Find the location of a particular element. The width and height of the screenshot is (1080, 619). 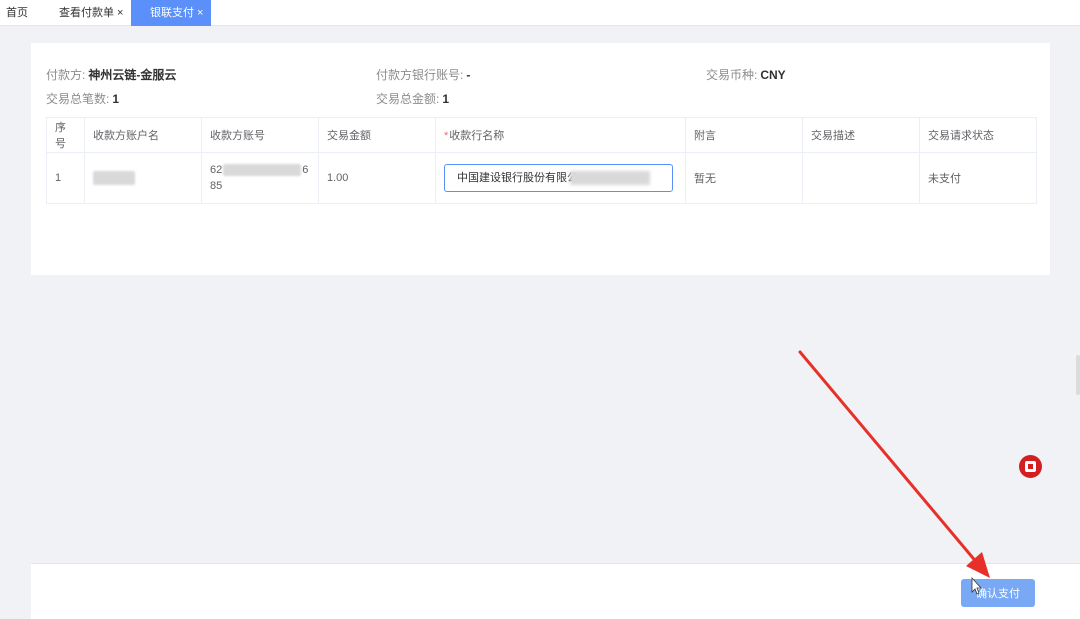

redacted-bank-name is located at coordinates (610, 178).